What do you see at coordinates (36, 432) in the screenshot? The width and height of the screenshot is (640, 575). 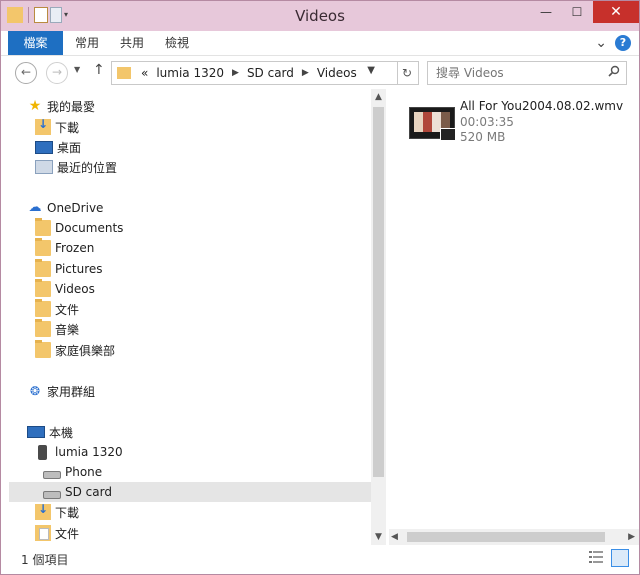 I see `computer-icon` at bounding box center [36, 432].